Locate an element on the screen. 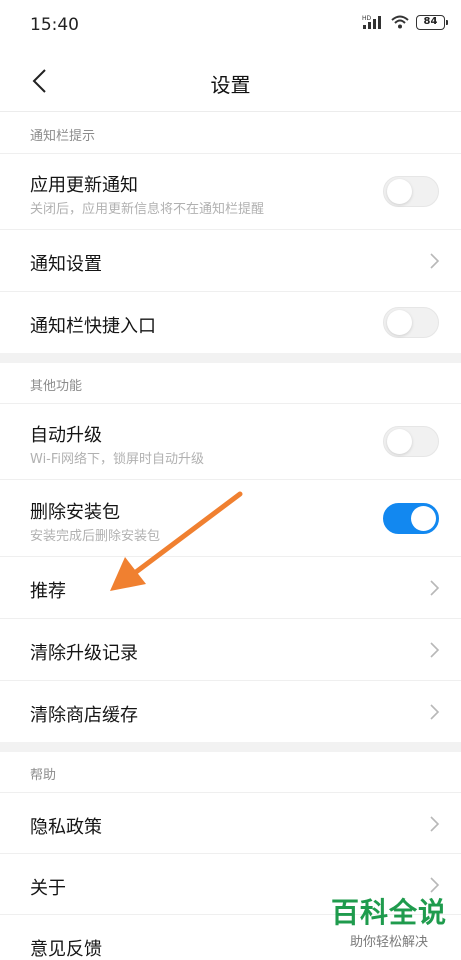 This screenshot has width=461, height=960. row-notify-settings: 通知设置 is located at coordinates (230, 260).